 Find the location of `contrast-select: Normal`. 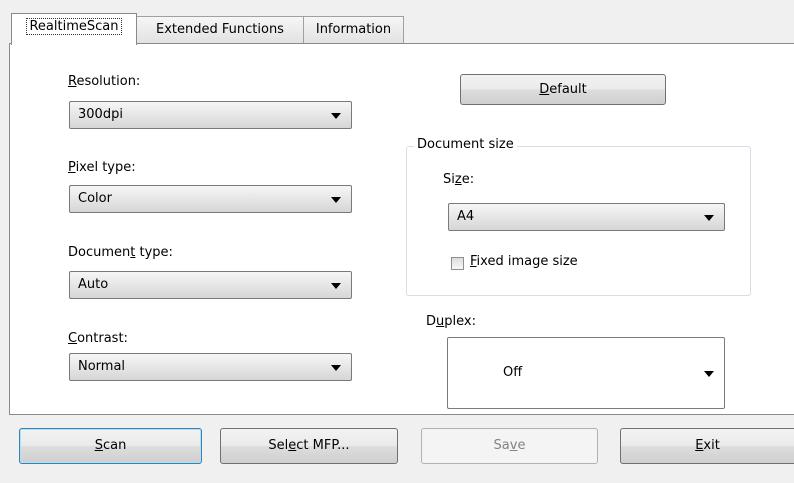

contrast-select: Normal is located at coordinates (210, 367).